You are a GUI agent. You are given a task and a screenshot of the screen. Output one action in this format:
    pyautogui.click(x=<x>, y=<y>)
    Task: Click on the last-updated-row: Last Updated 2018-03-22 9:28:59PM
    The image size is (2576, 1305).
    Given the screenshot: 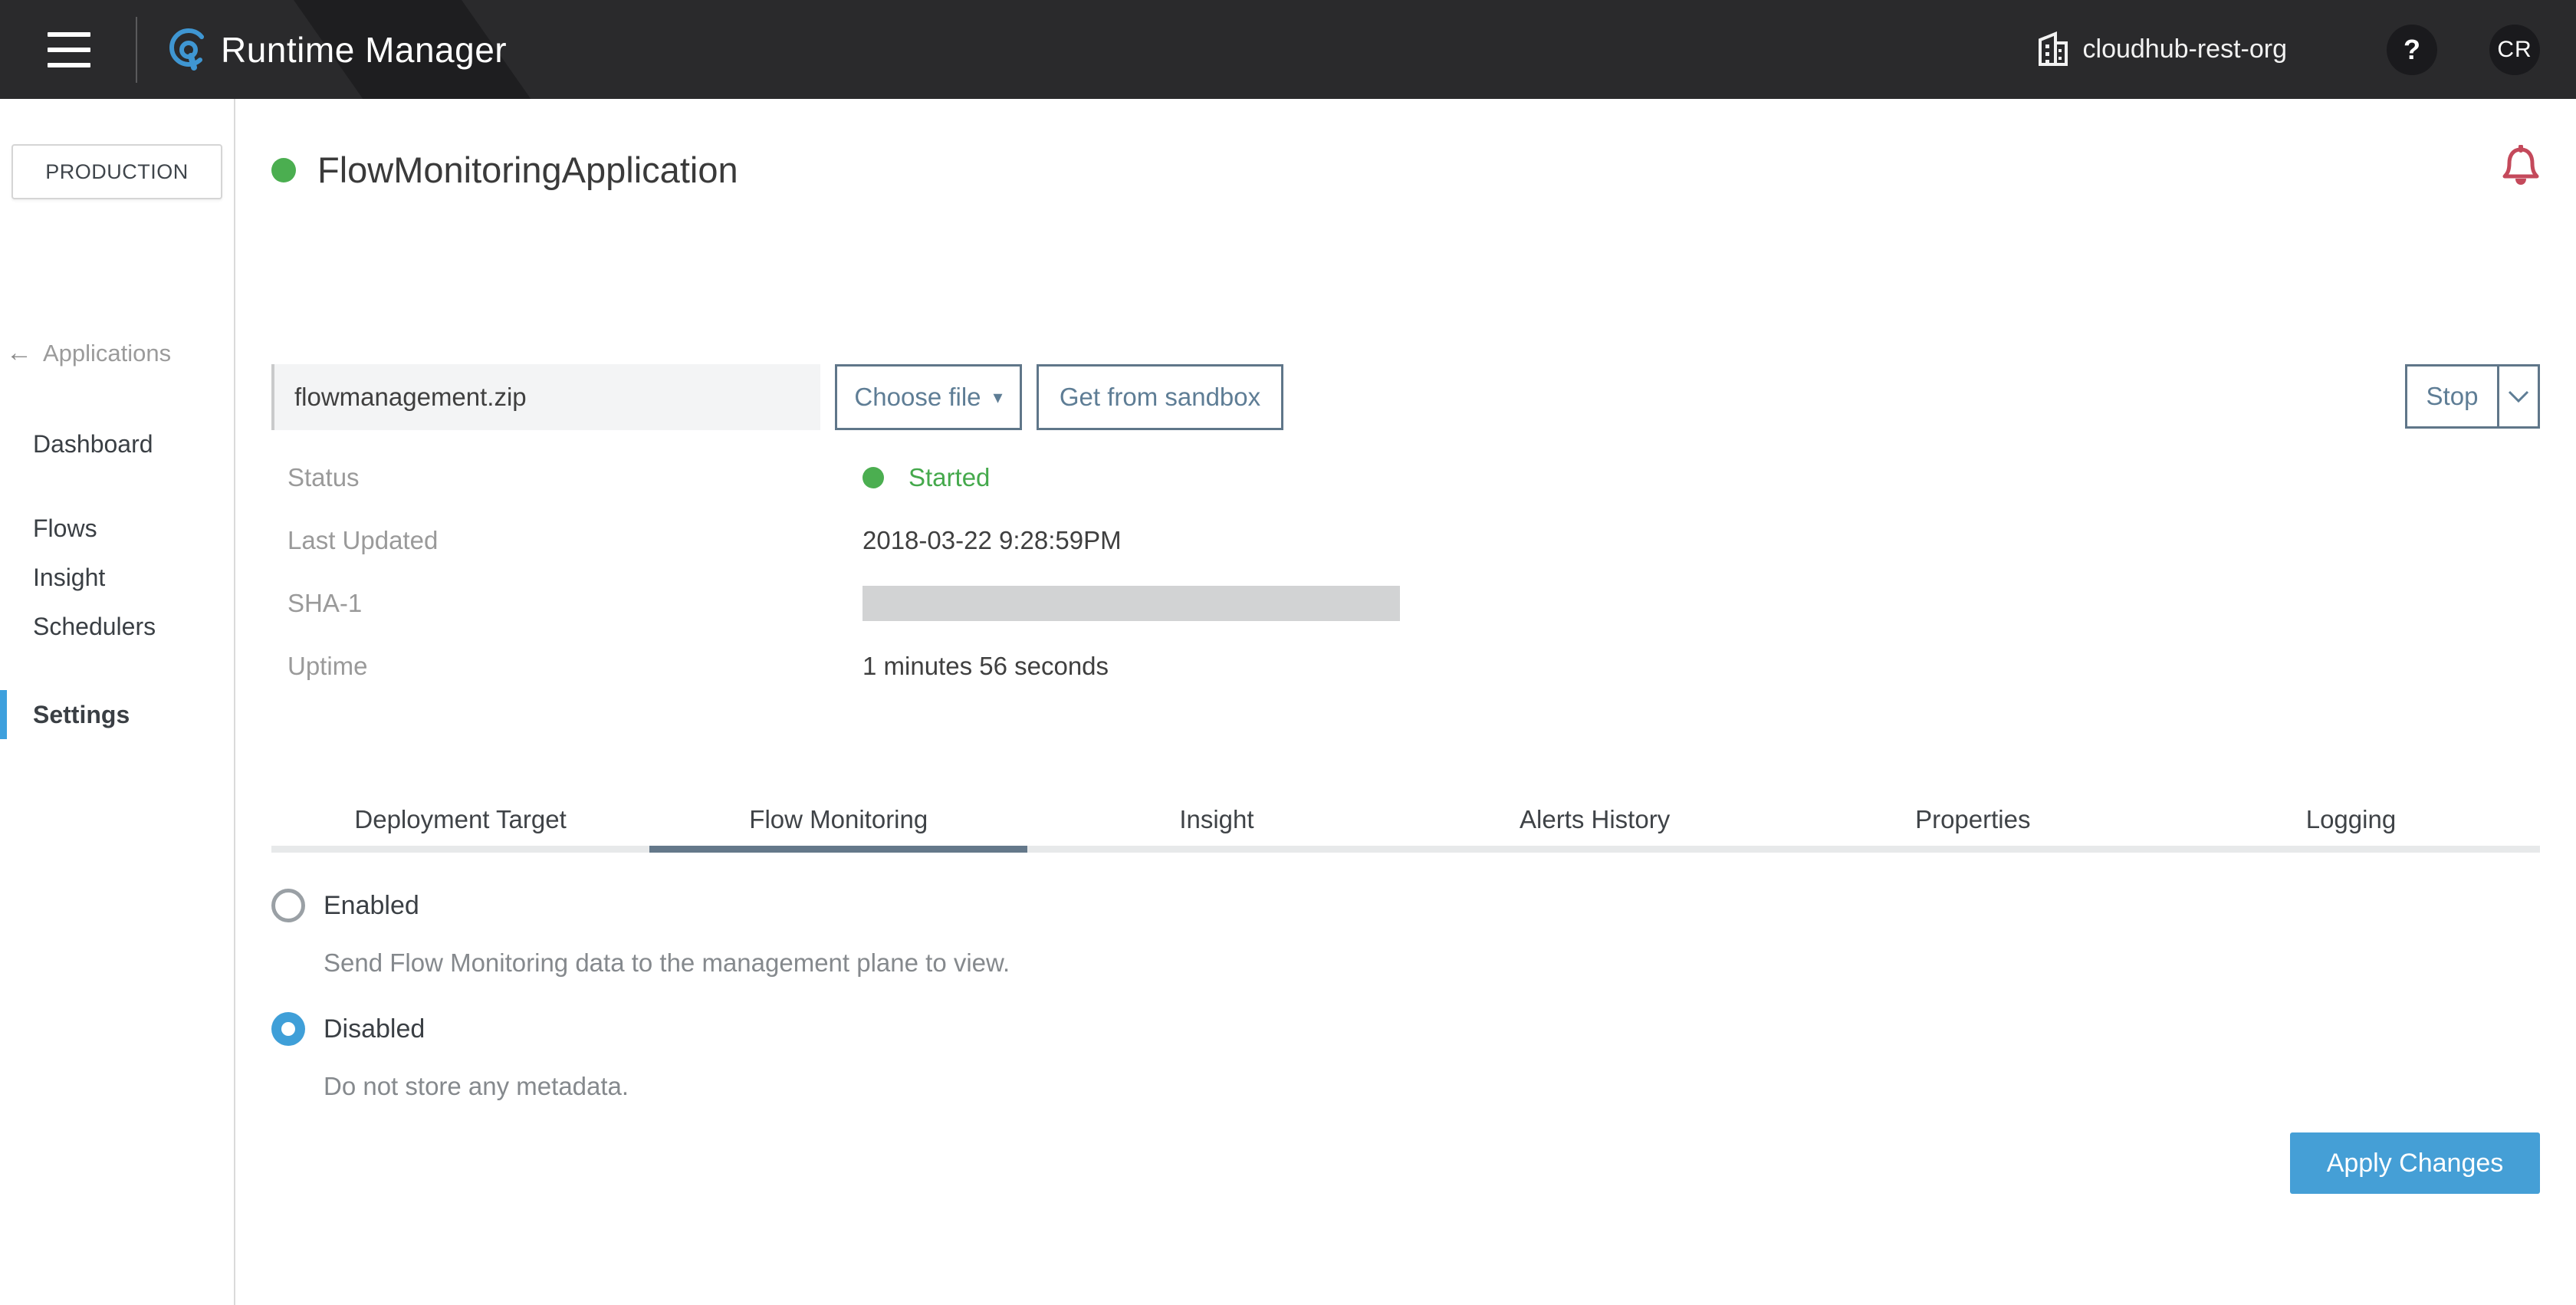 What is the action you would take?
    pyautogui.click(x=1406, y=540)
    